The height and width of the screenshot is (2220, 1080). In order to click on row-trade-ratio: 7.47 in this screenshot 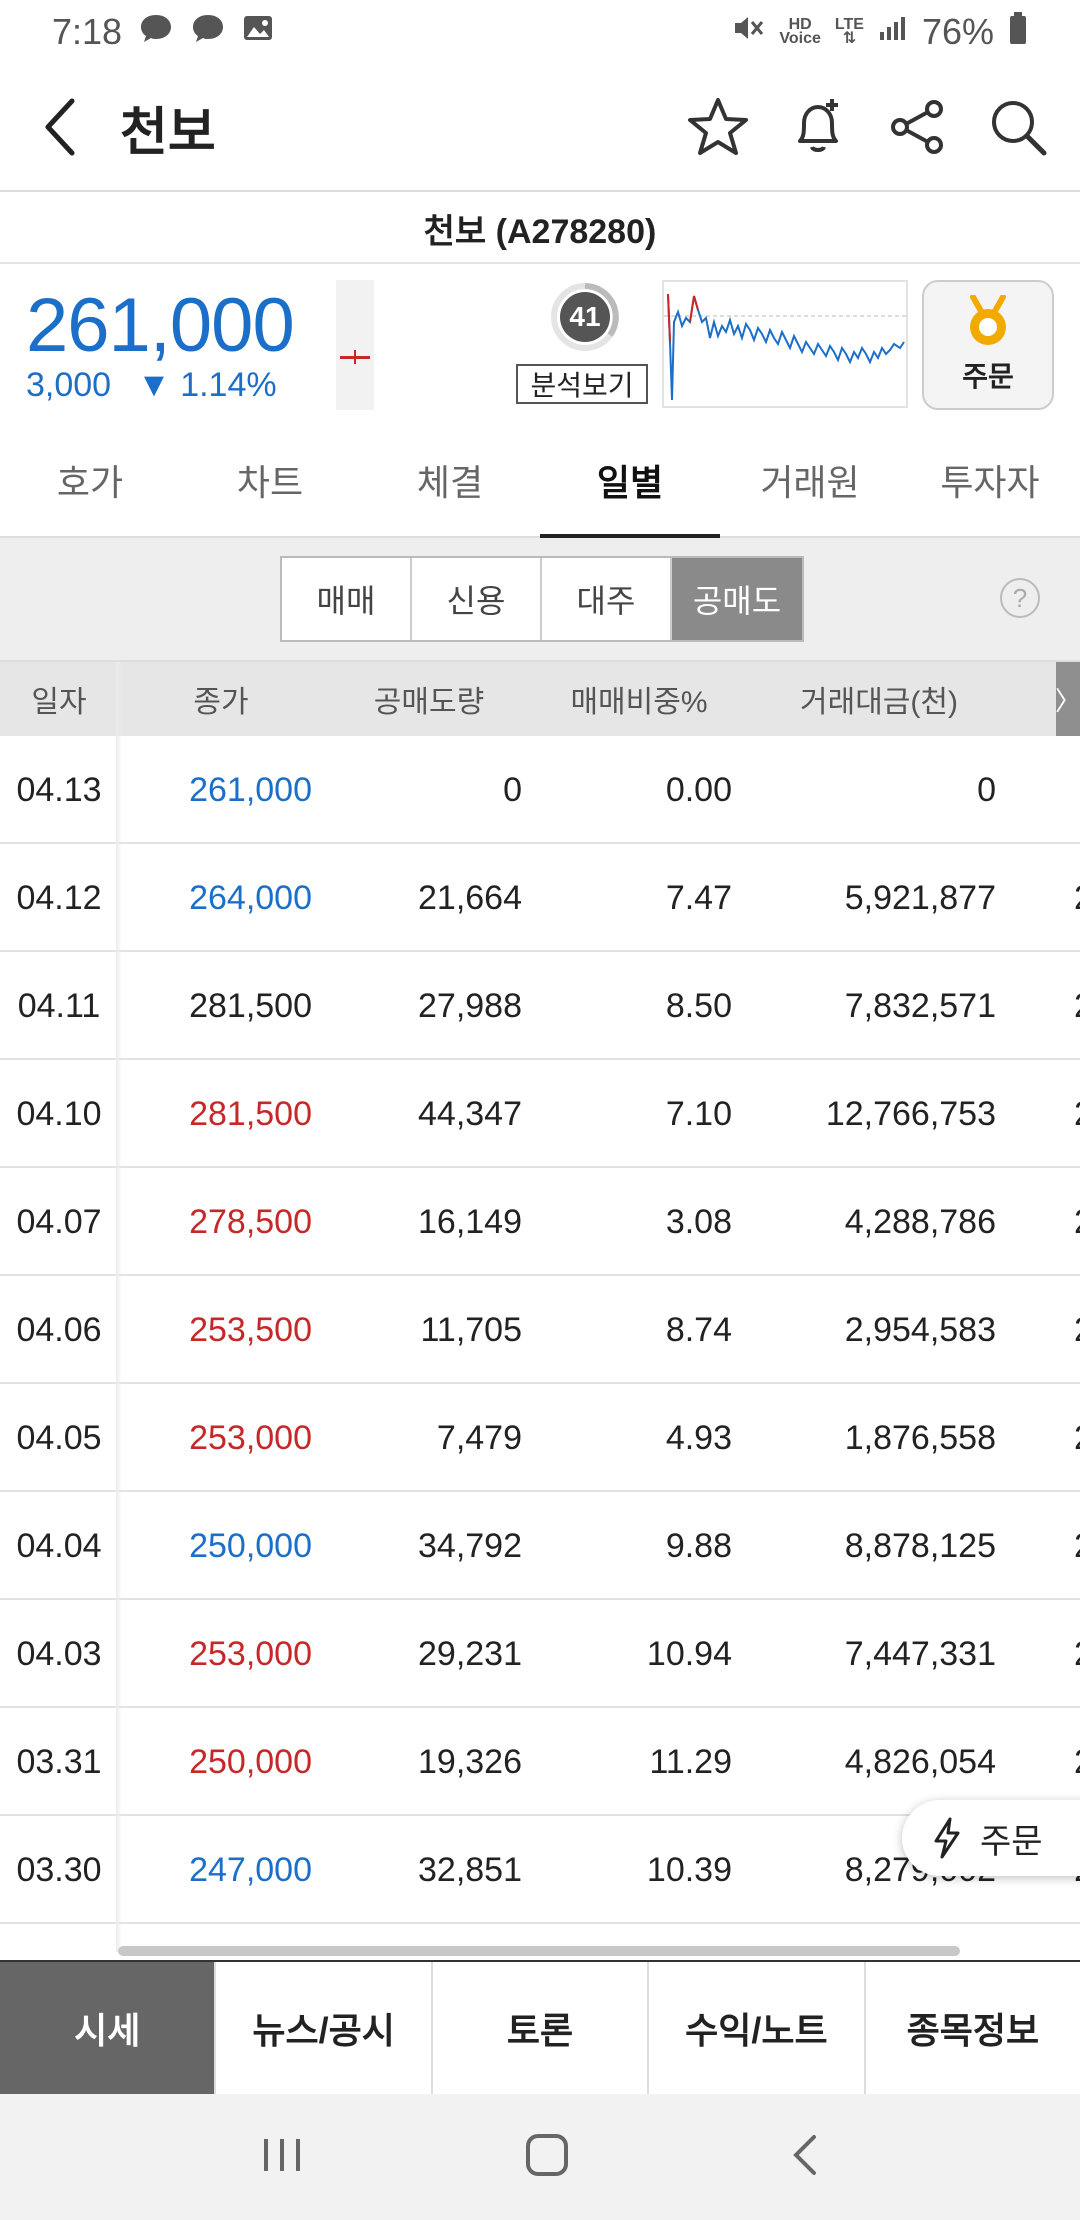, I will do `click(698, 897)`.